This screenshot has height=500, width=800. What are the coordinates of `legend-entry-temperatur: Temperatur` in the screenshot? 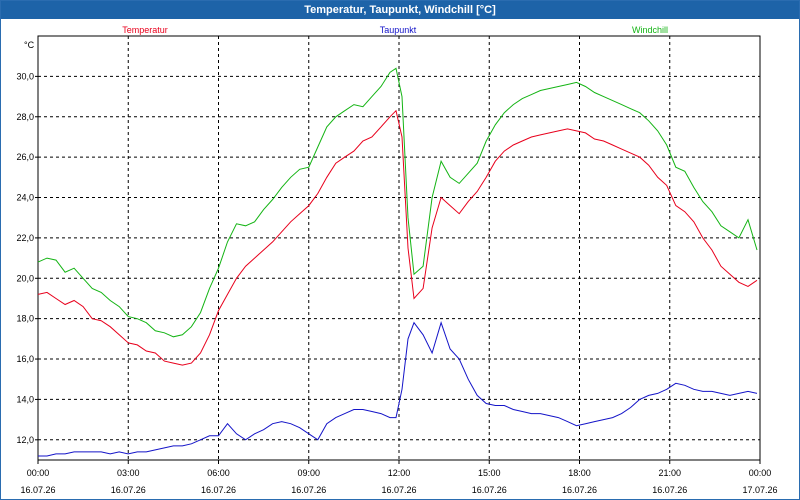 It's located at (145, 30).